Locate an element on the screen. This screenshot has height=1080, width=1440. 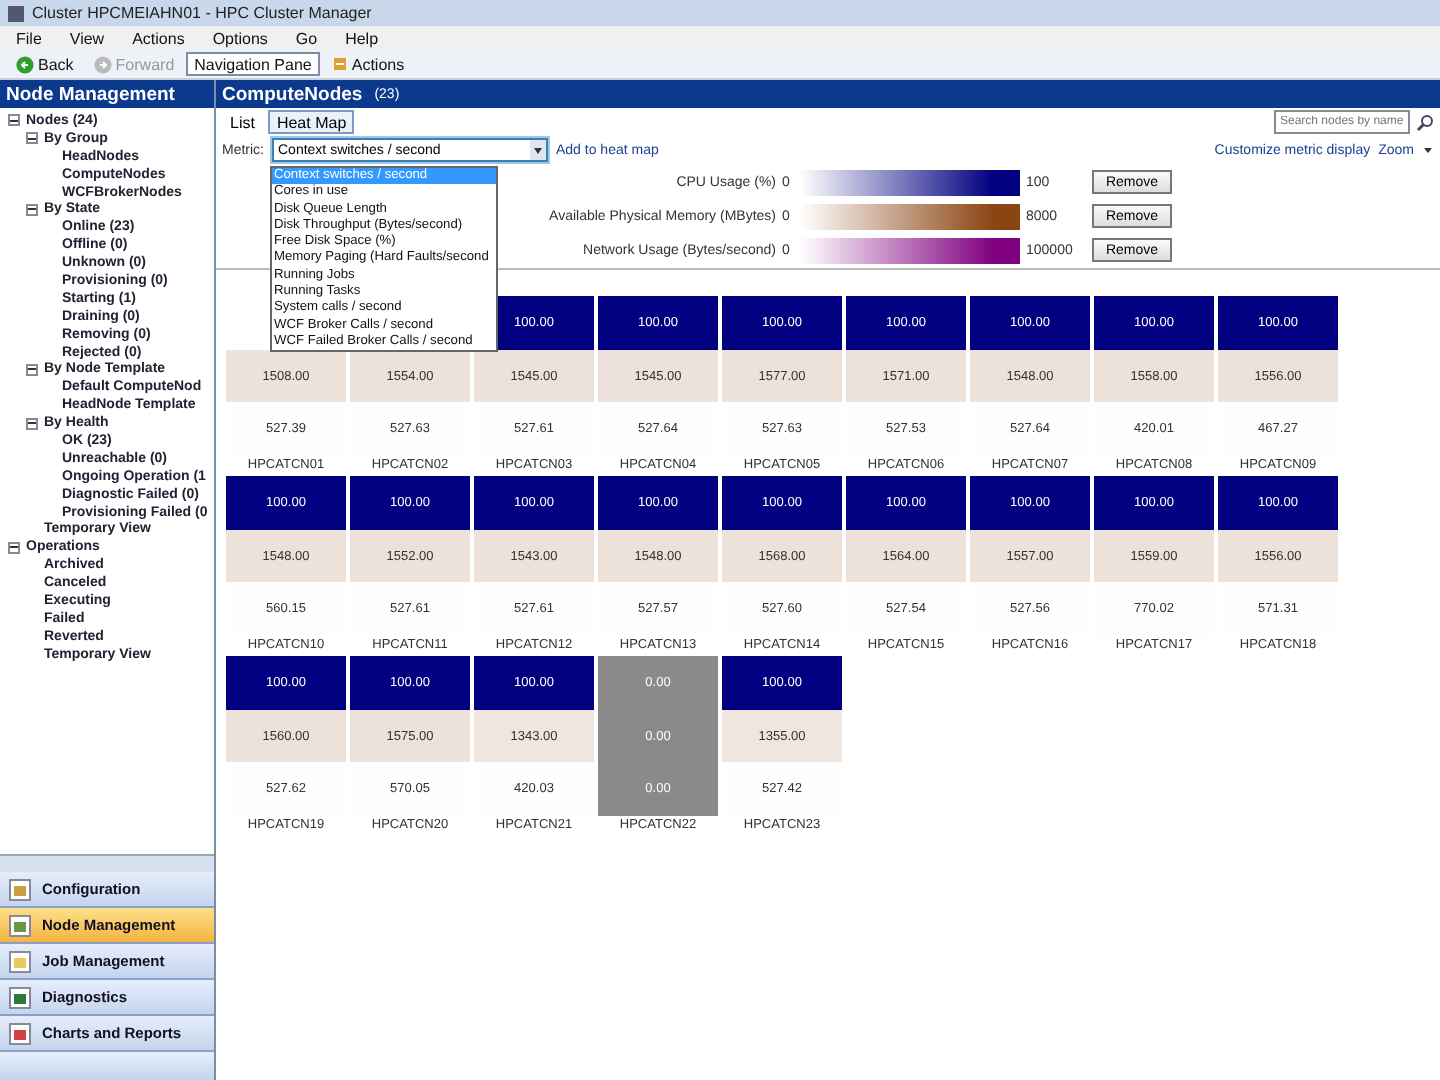
view-tab: Heat Map is located at coordinates (311, 122).